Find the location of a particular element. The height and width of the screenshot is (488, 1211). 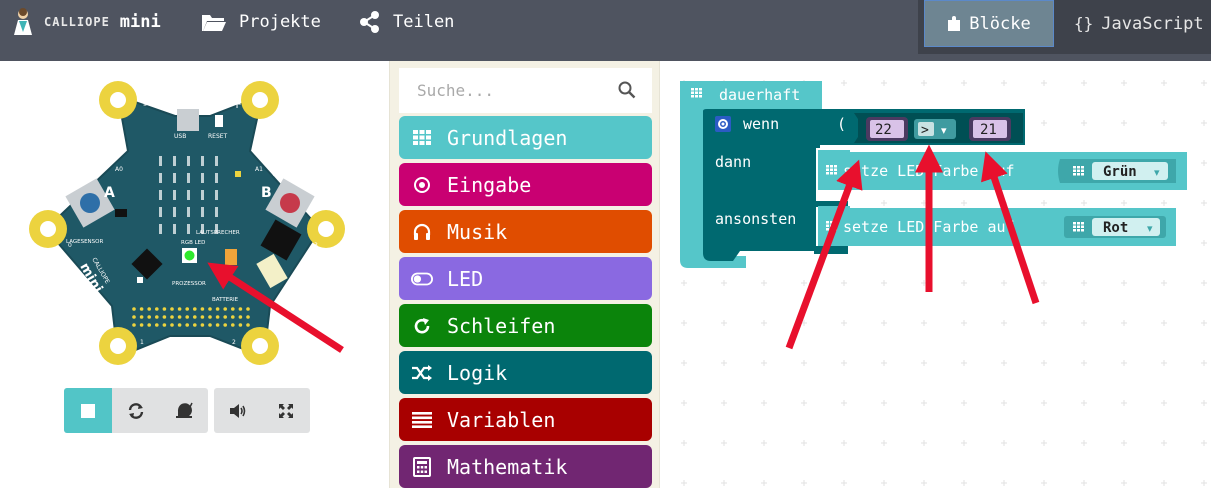

nav-projects-label: Projekte is located at coordinates (280, 22).